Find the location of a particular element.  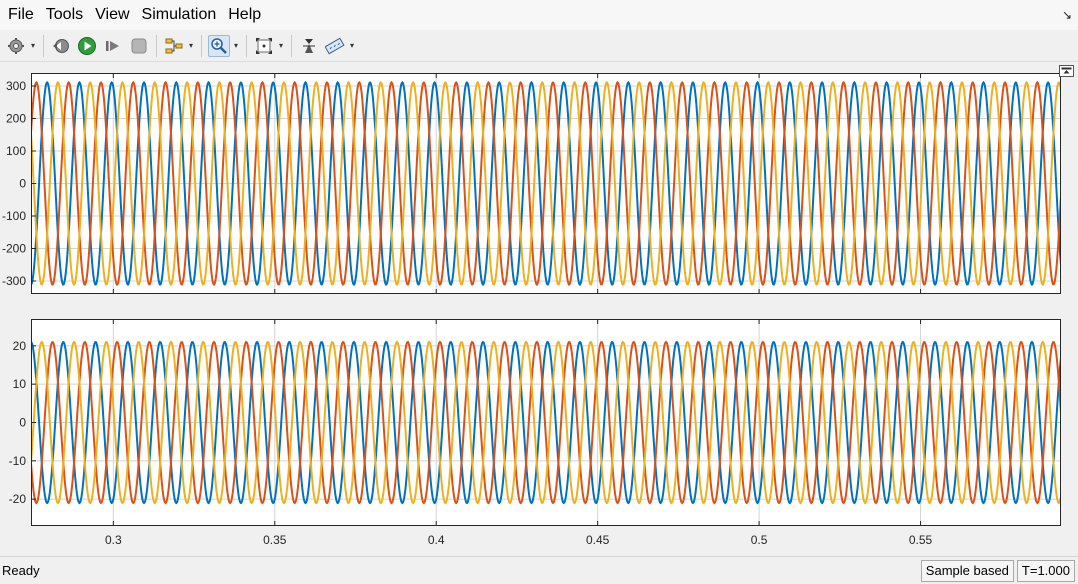

toolbar: ▾ ▾ ▾ ▾ ▾ is located at coordinates (539, 46).